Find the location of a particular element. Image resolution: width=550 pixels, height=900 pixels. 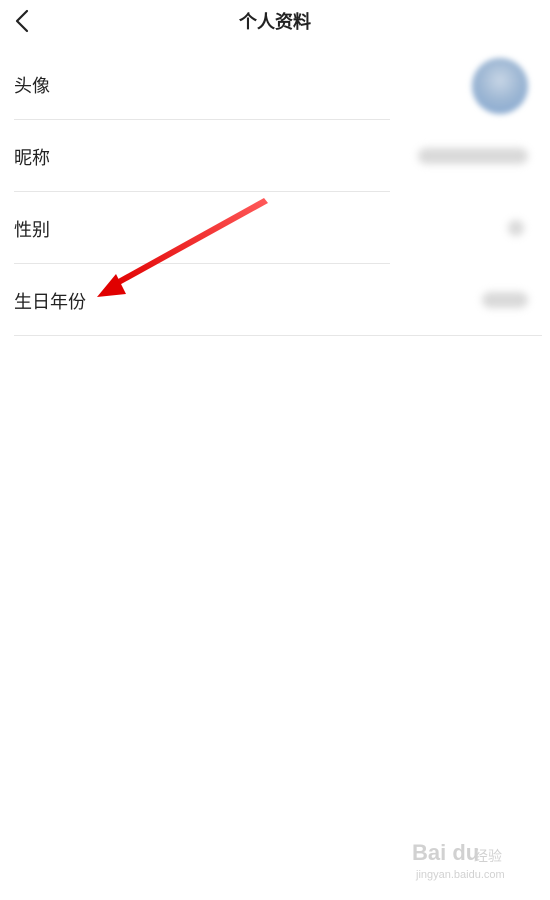

row-label-birth-year: 生日年份 is located at coordinates (50, 302).